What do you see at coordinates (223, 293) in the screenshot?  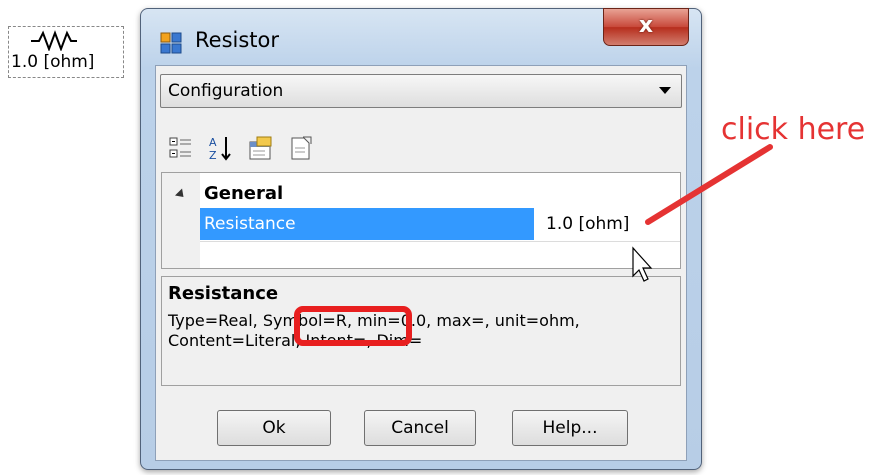 I see `description-heading: Resistance` at bounding box center [223, 293].